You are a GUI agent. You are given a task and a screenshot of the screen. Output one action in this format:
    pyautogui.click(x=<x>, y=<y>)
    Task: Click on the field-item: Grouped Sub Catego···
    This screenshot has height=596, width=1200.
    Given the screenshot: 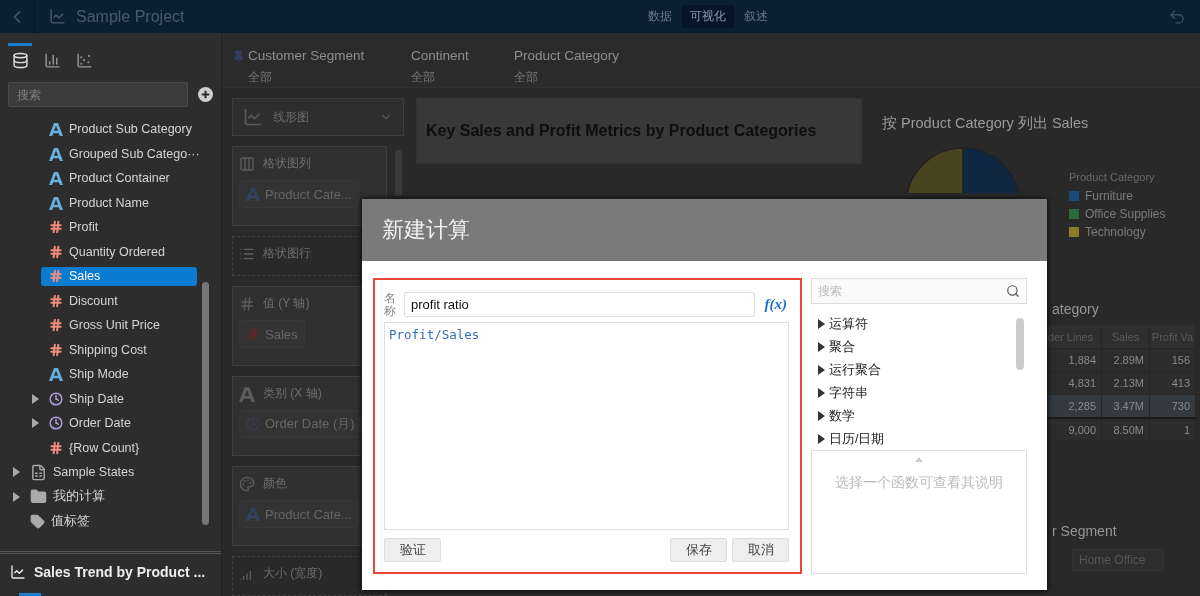 What is the action you would take?
    pyautogui.click(x=119, y=154)
    